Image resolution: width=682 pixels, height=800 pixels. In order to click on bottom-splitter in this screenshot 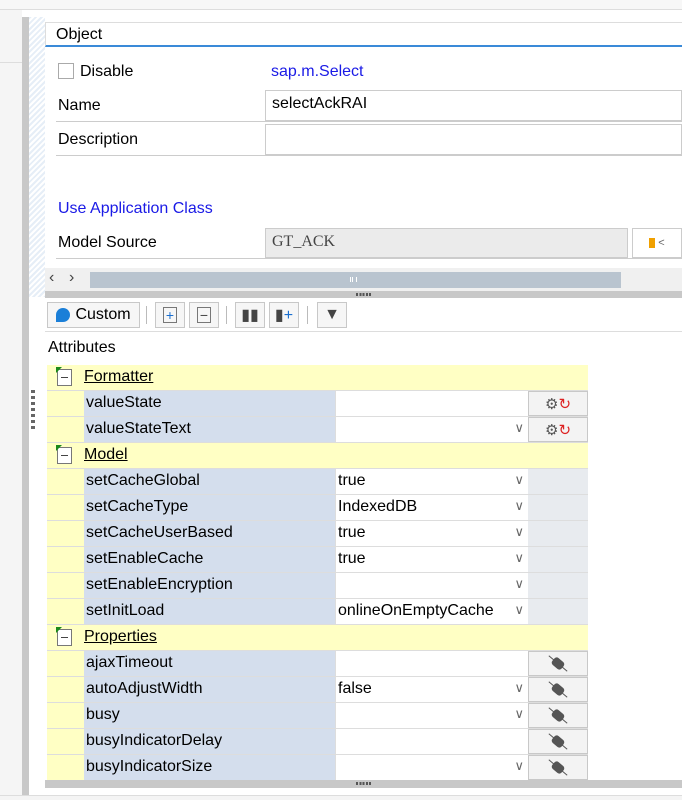, I will do `click(363, 784)`.